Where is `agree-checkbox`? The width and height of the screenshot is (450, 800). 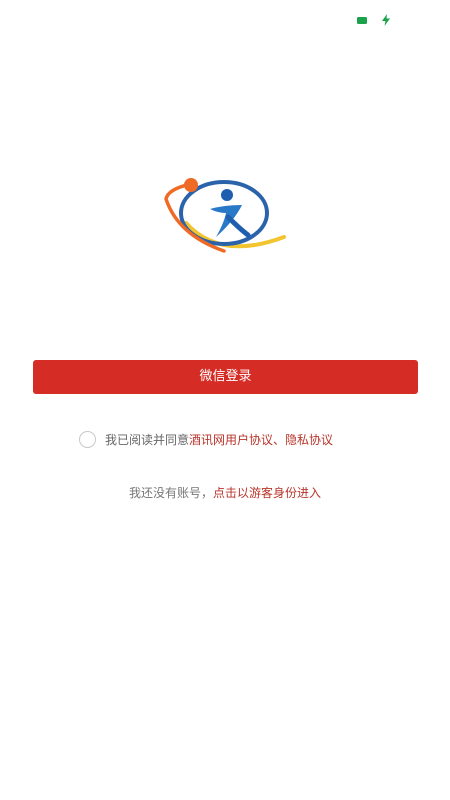 agree-checkbox is located at coordinates (87, 439).